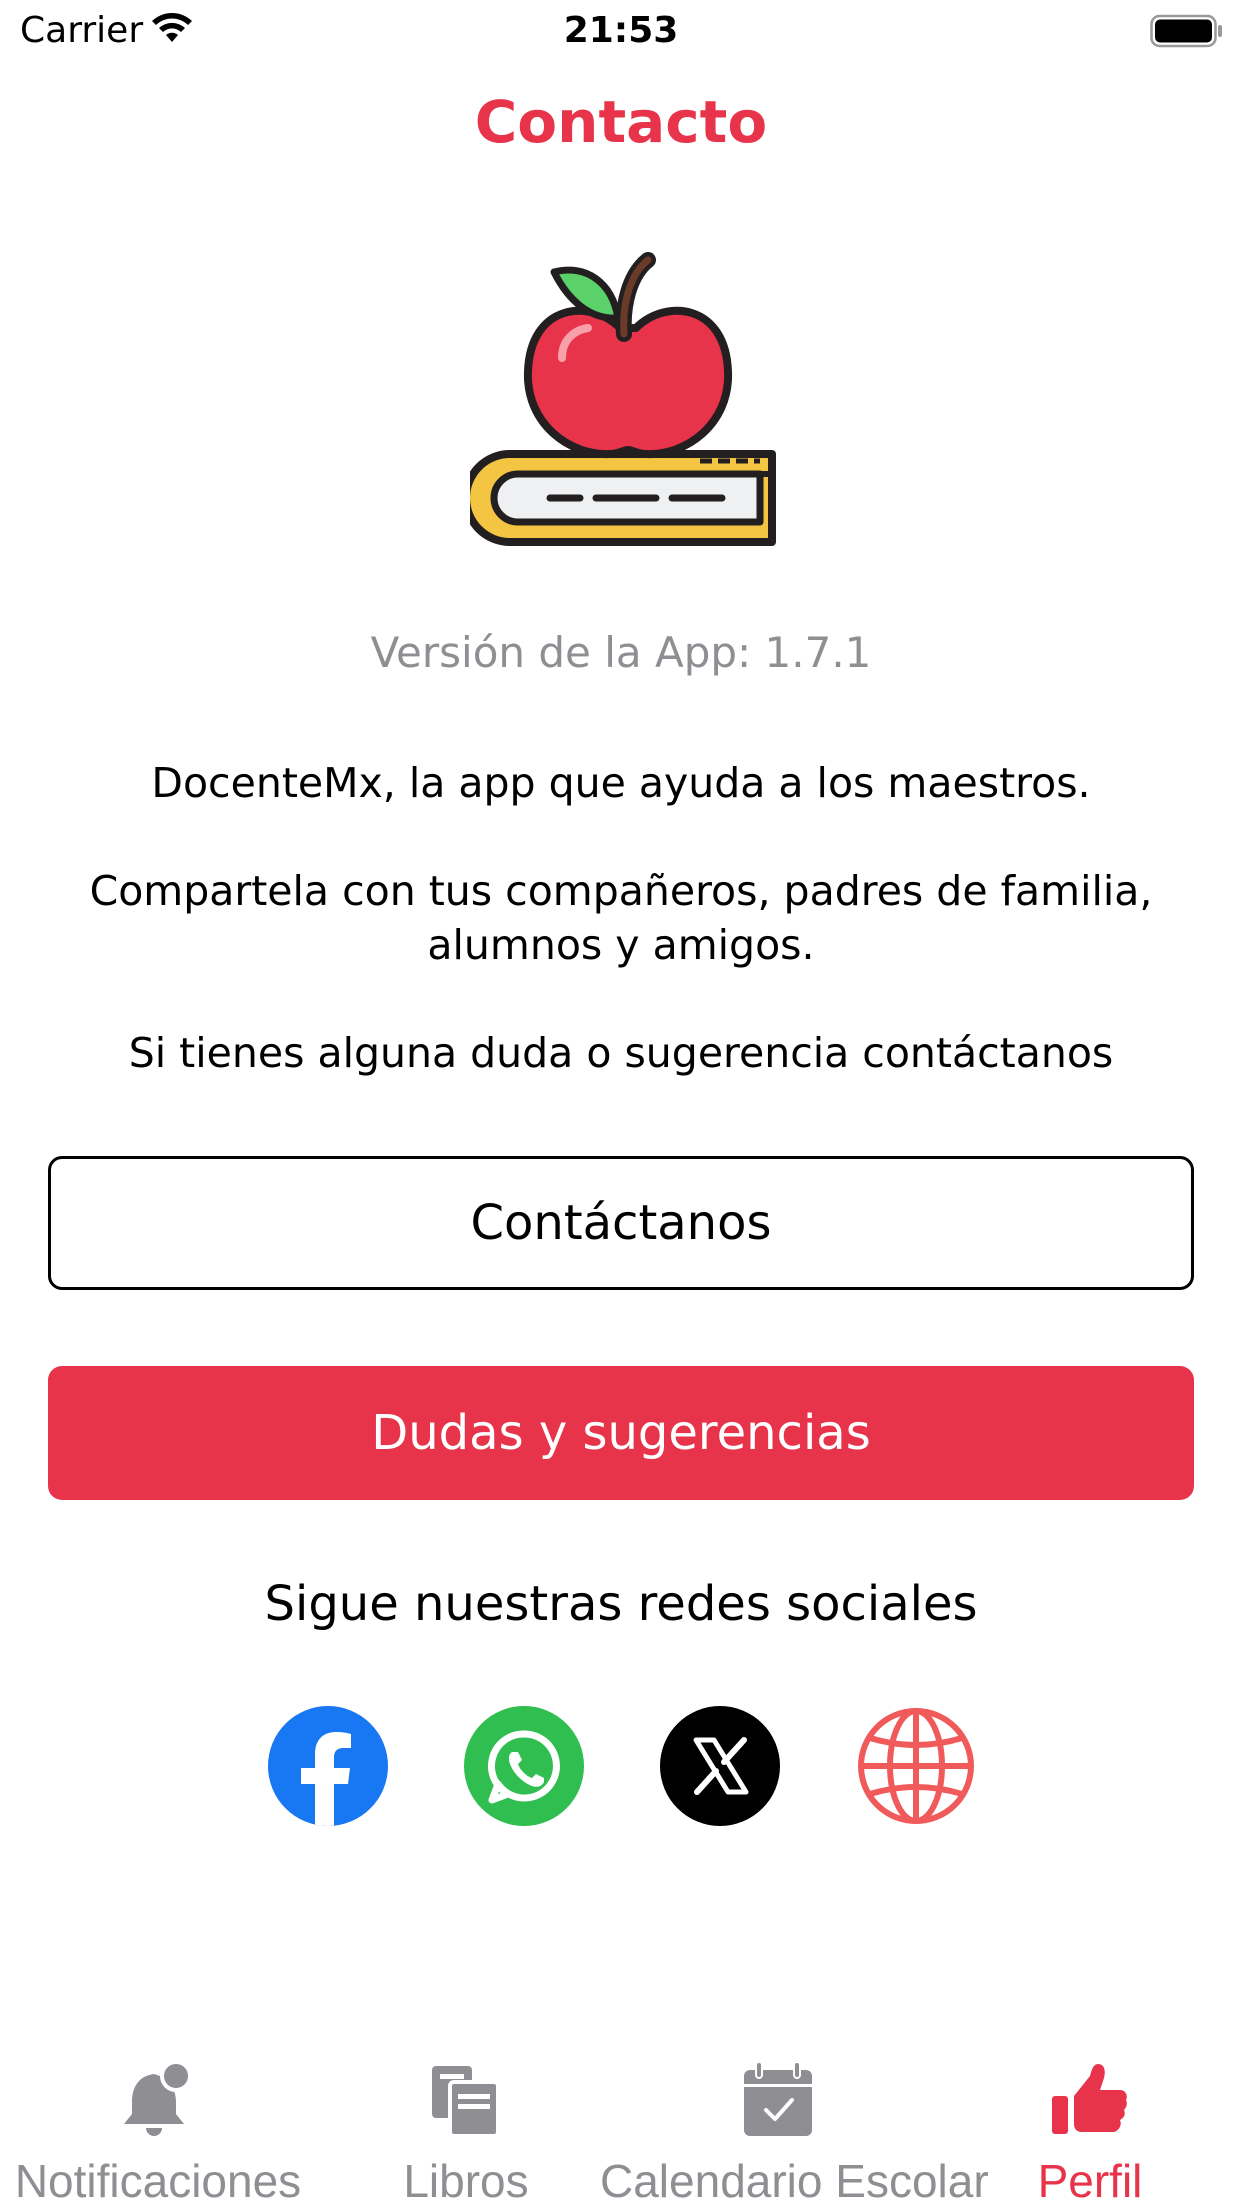  What do you see at coordinates (621, 1223) in the screenshot?
I see `contact-button: Contáctanos` at bounding box center [621, 1223].